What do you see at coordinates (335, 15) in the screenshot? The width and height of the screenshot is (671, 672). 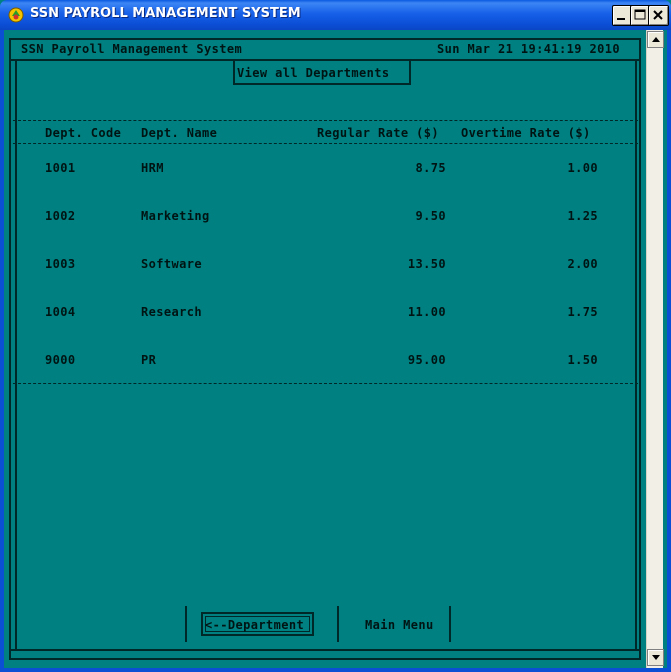 I see `window-titlebar: SSN PAYROLL MANAGEMENT SYSTEM` at bounding box center [335, 15].